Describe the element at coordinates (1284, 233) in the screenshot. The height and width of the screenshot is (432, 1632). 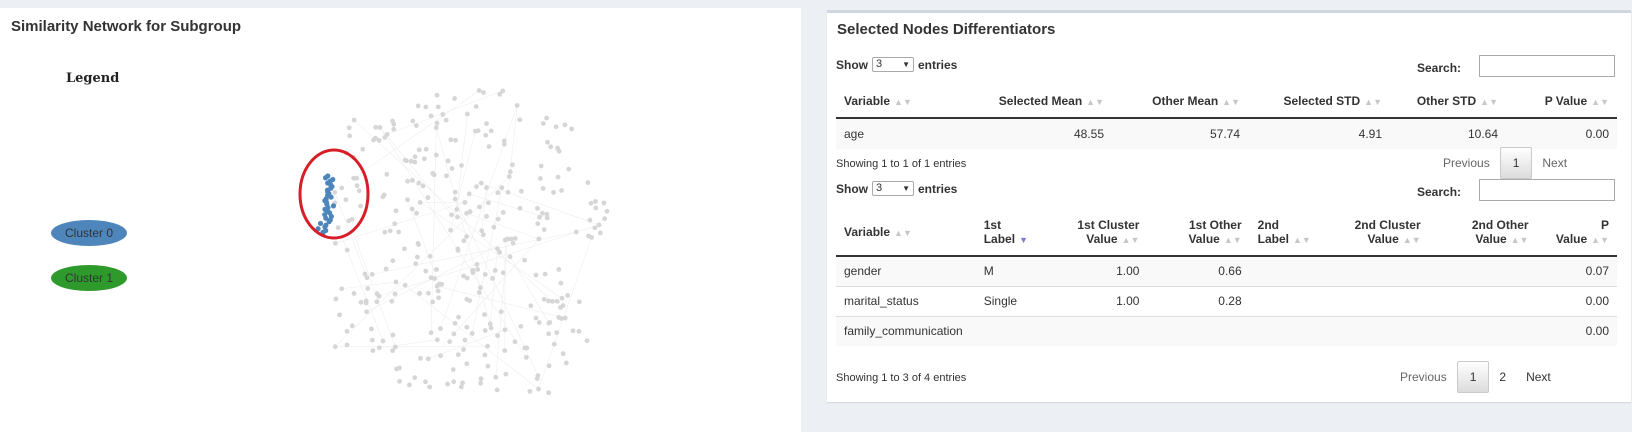
I see `column-header-2nd-label: 2nd Label ▲▼` at that location.